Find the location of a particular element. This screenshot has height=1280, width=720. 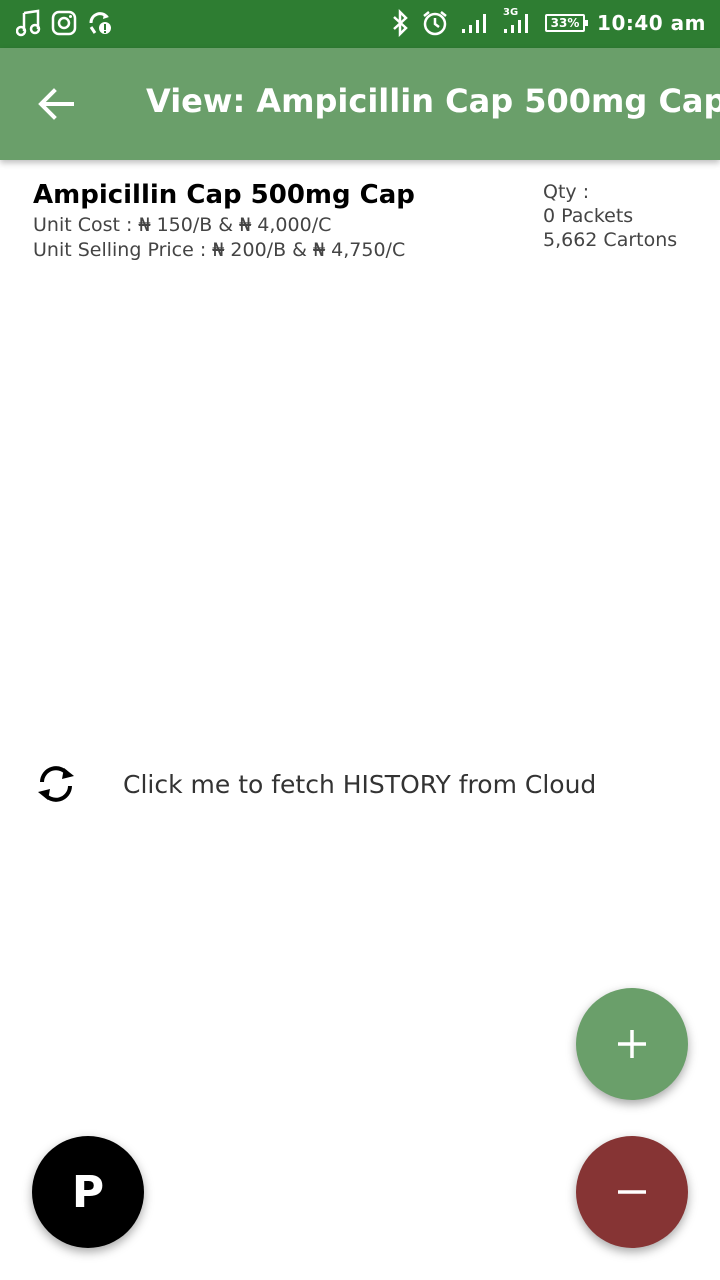

unit-cost-label: Unit Cost : is located at coordinates (86, 225).